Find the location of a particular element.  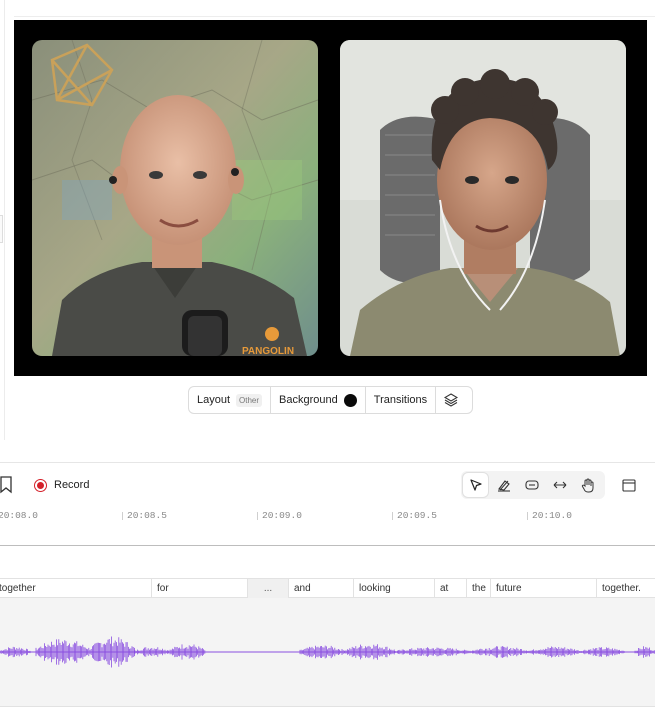

transcript-word: together is located at coordinates (75, 588).